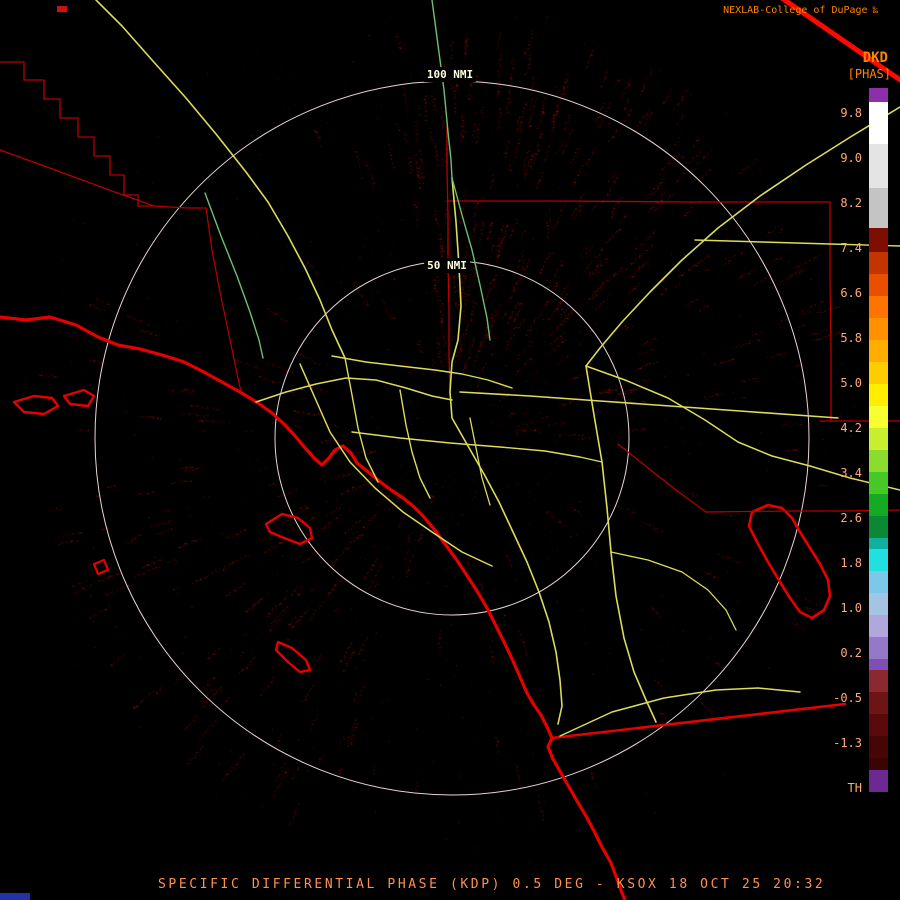 The height and width of the screenshot is (900, 900). Describe the element at coordinates (851, 518) in the screenshot. I see `colorbar-tick-label: 2.6` at that location.